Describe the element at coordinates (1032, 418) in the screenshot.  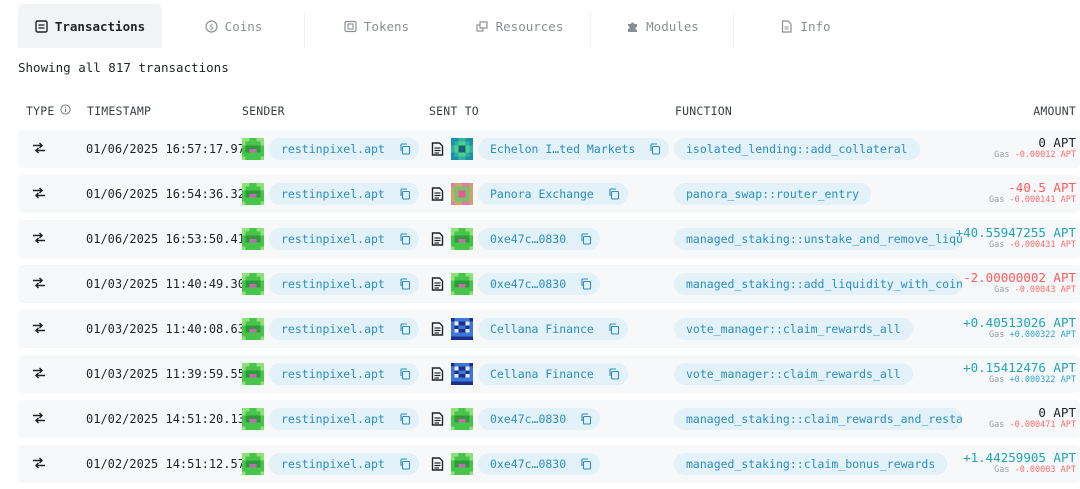
I see `amount-cell: 0 APT Gas -0.000471 APT` at that location.